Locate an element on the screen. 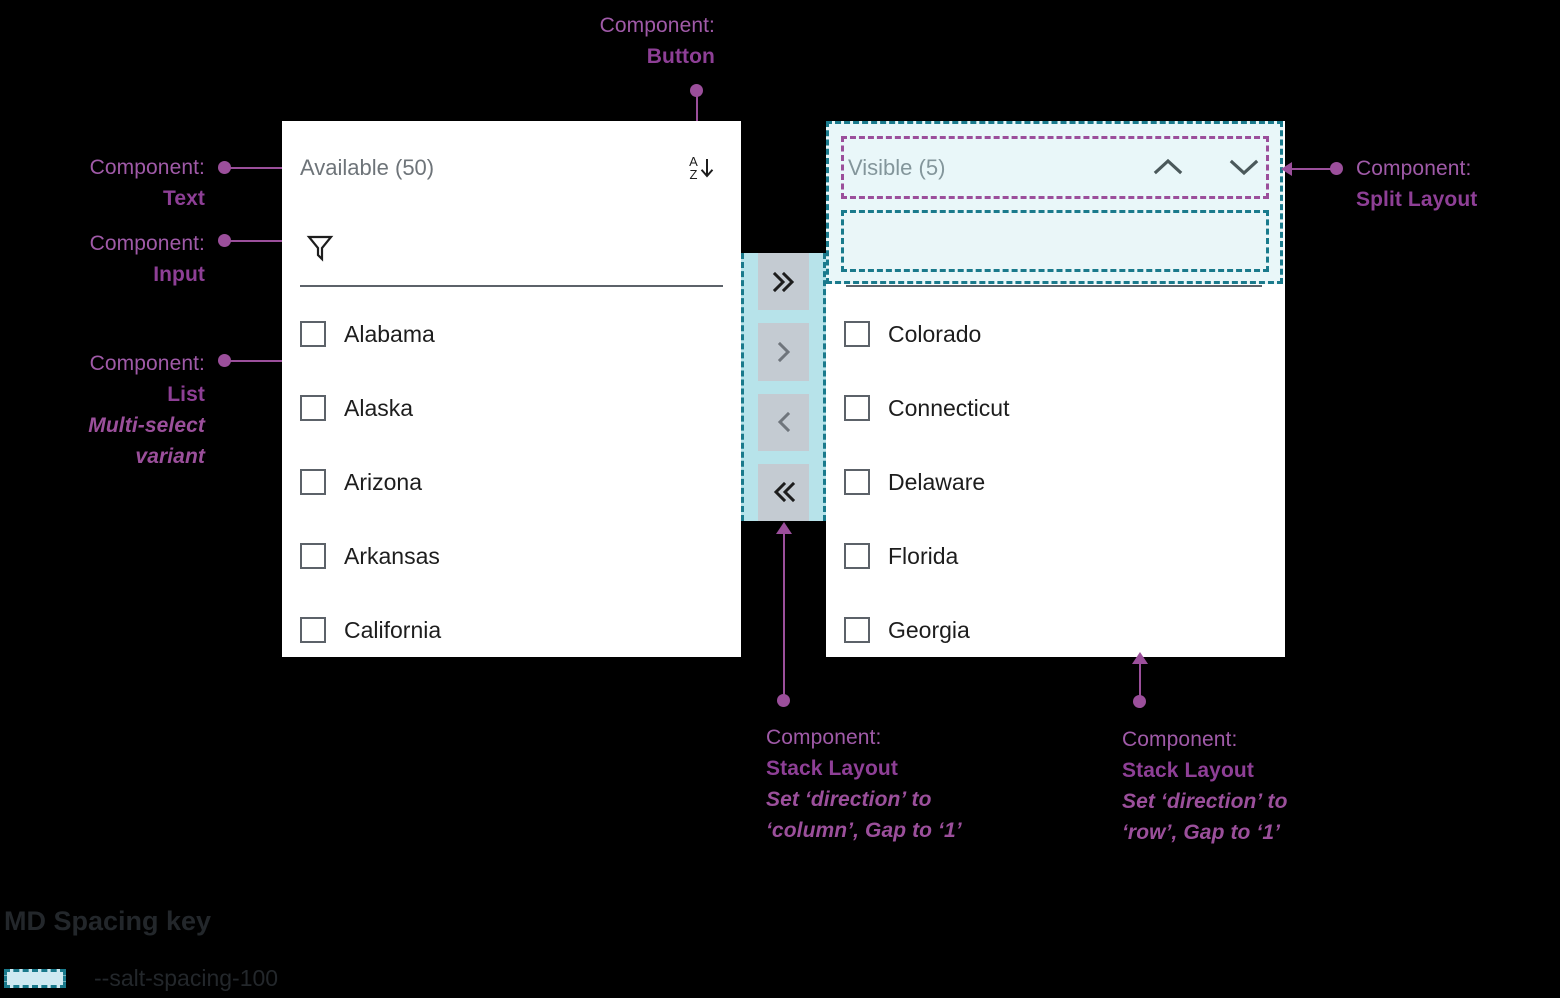  available-panel-actions: A Z is located at coordinates (702, 168).